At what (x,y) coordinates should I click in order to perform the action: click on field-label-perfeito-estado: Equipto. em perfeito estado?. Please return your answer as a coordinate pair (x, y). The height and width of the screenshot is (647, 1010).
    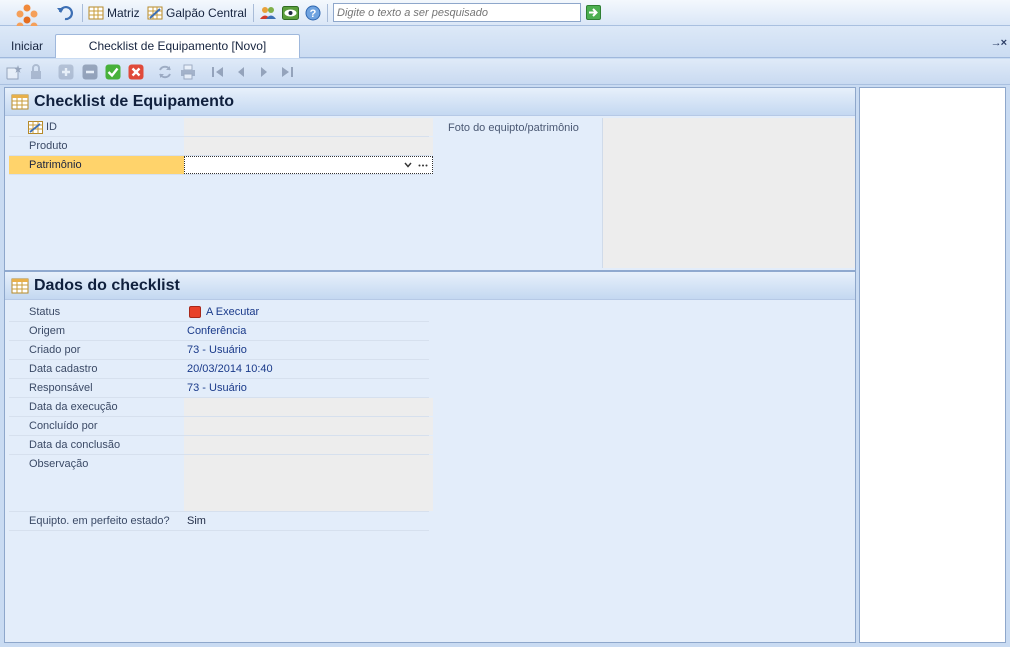
    Looking at the image, I should click on (99, 521).